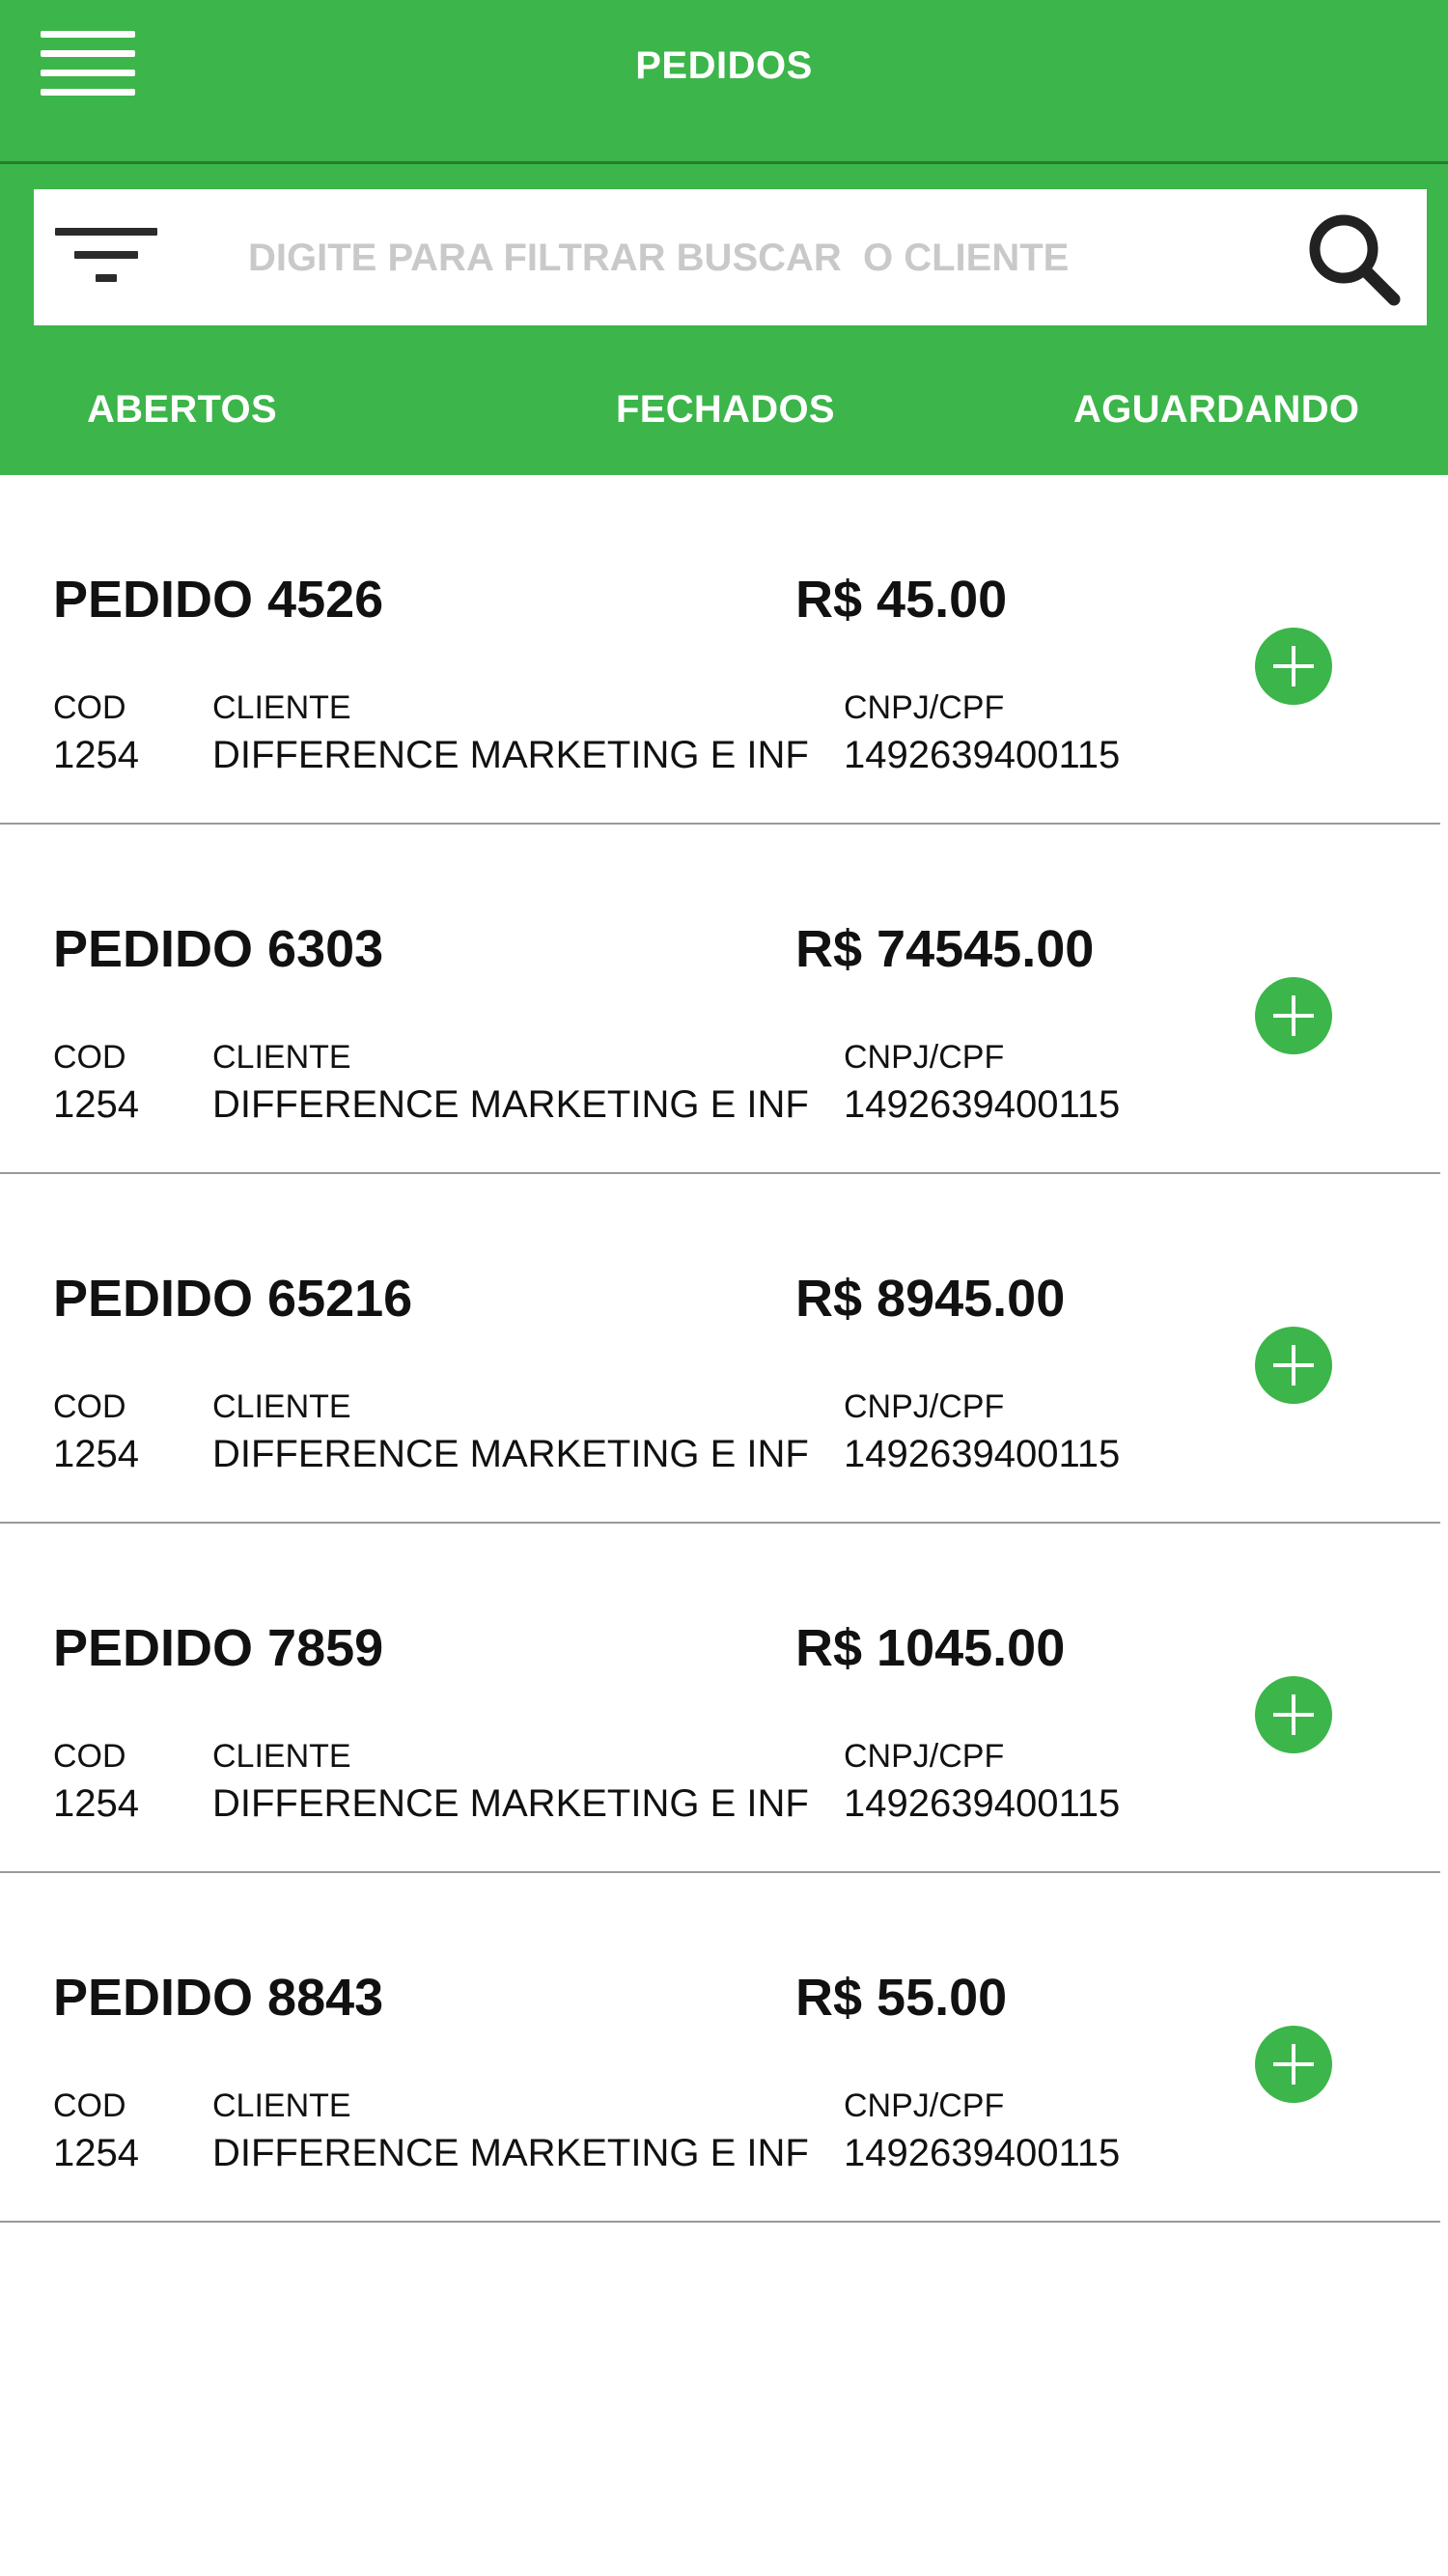 The image size is (1448, 2576). I want to click on order-title: PEDIDO 7859, so click(219, 1648).